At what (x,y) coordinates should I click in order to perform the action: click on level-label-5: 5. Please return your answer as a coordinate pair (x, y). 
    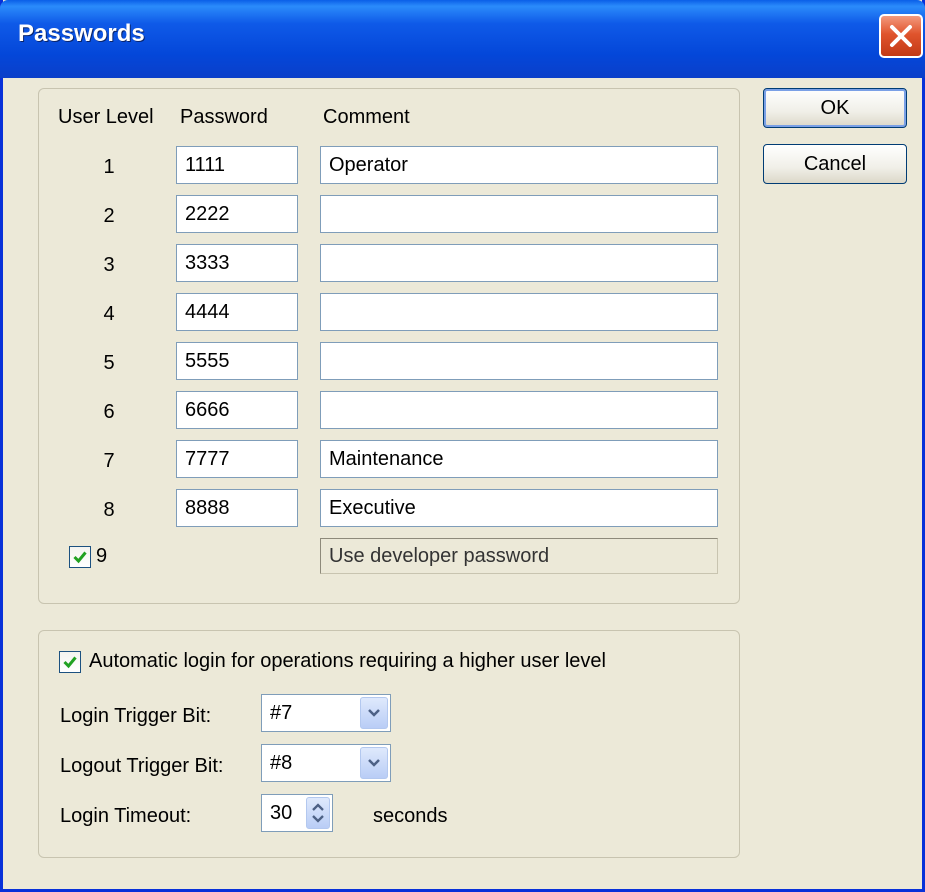
    Looking at the image, I should click on (109, 363).